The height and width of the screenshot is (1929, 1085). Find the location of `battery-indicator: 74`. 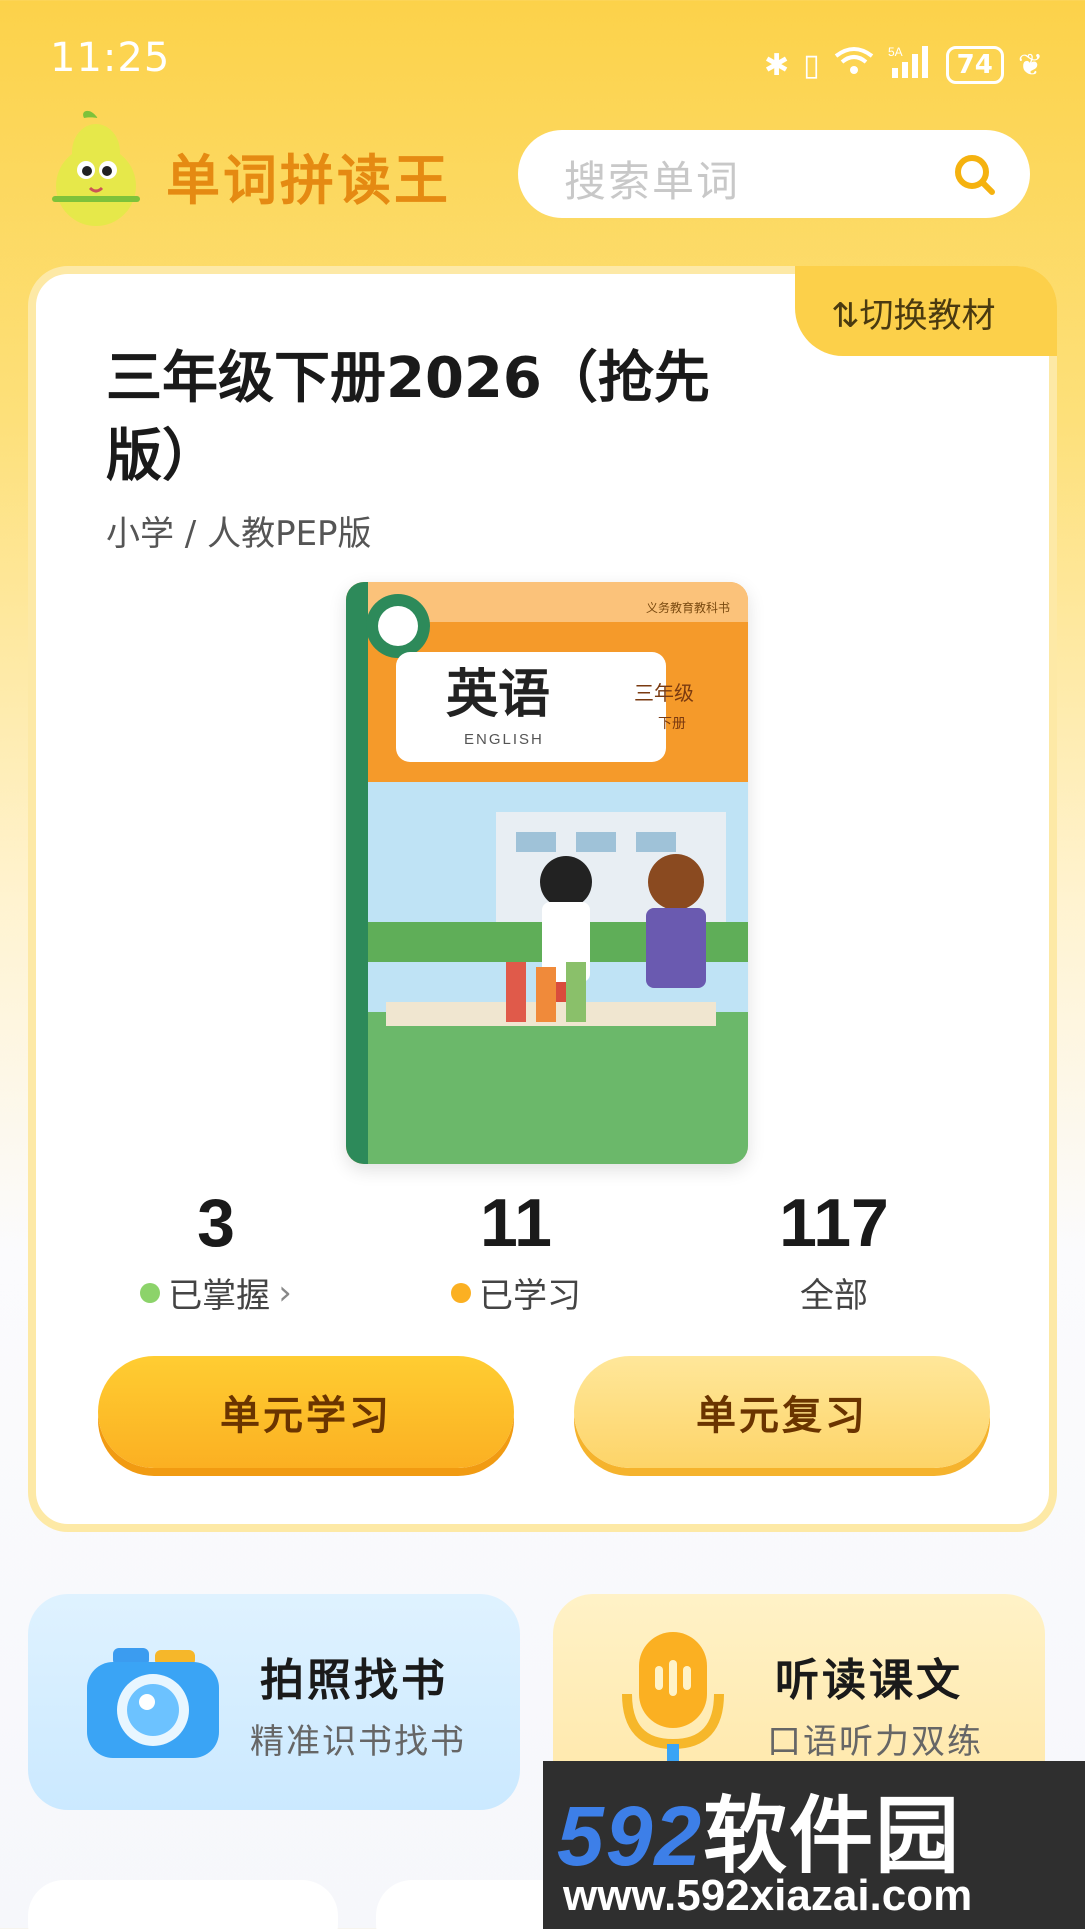

battery-indicator: 74 is located at coordinates (974, 65).